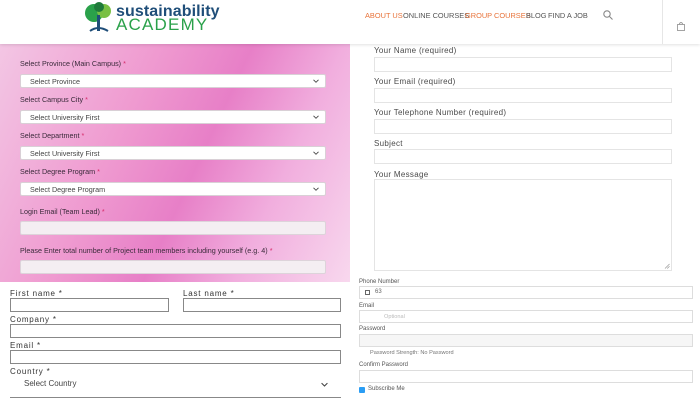 The height and width of the screenshot is (400, 700). What do you see at coordinates (667, 266) in the screenshot?
I see `resize-grip-icon` at bounding box center [667, 266].